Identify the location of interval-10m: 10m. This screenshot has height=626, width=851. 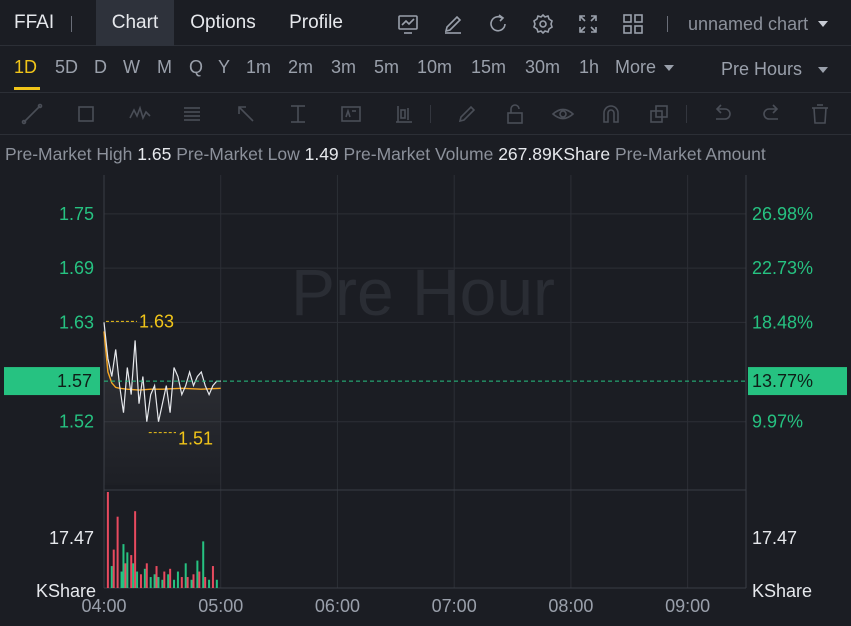
(434, 67).